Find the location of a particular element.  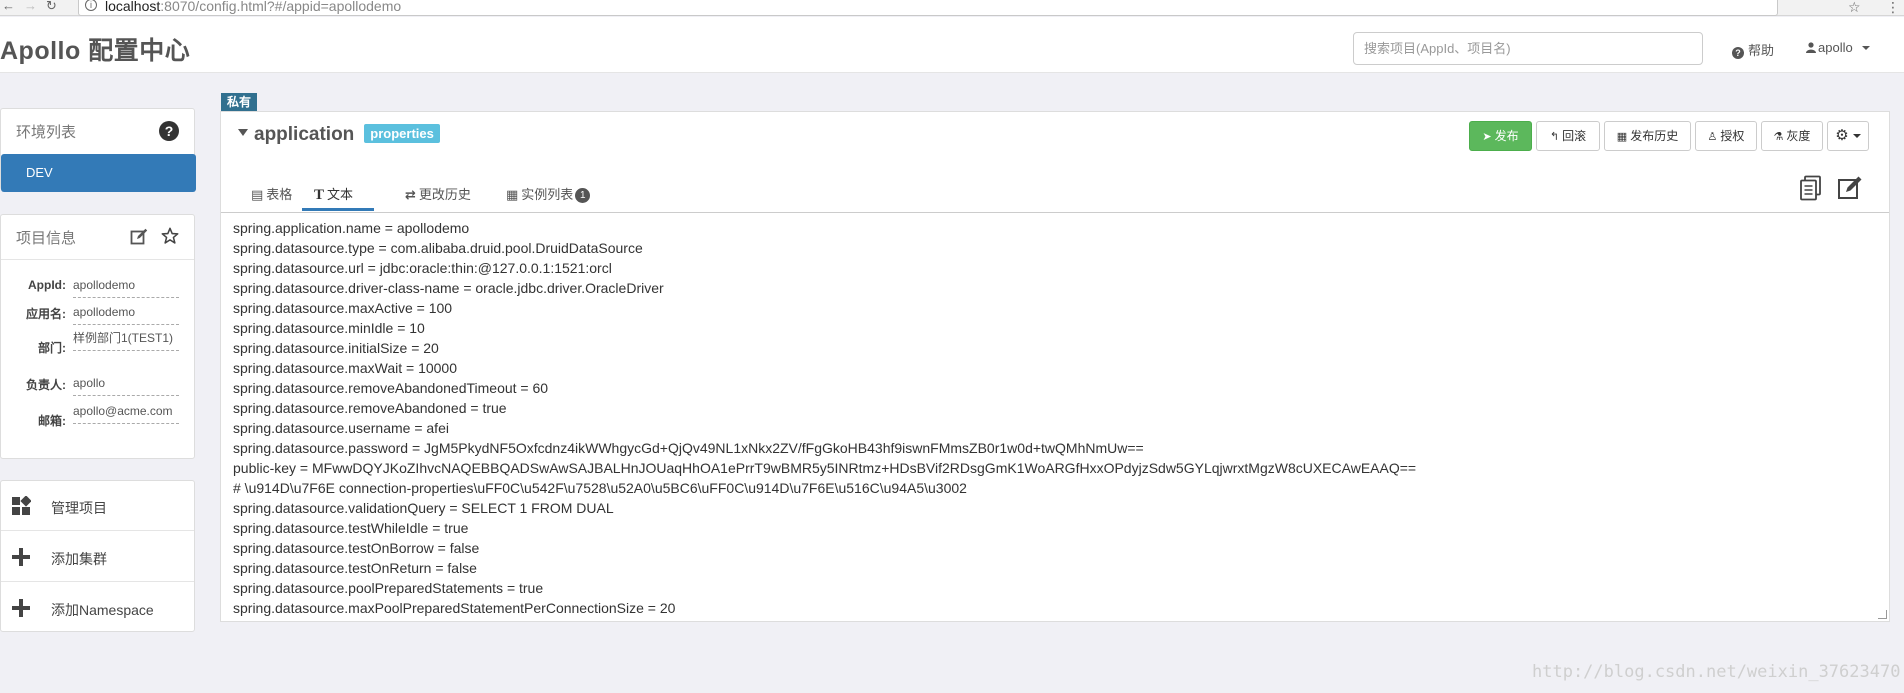

search-input is located at coordinates (1528, 48).